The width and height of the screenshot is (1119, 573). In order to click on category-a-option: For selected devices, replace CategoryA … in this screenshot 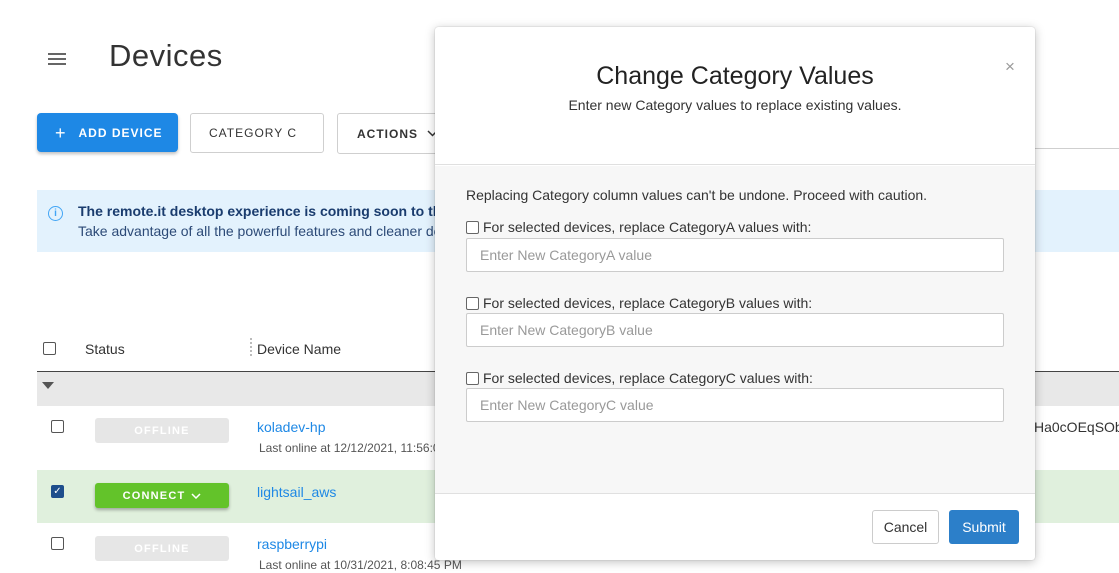, I will do `click(638, 227)`.